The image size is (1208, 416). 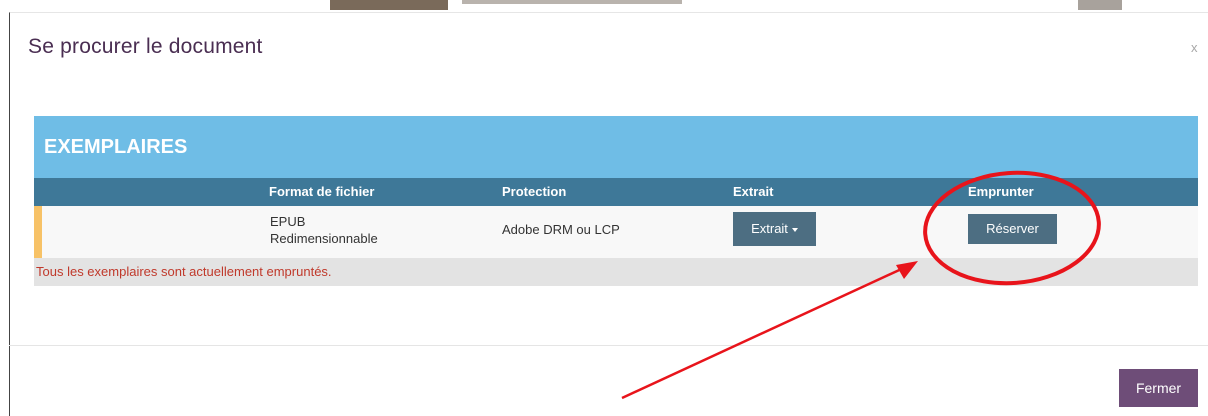 What do you see at coordinates (1194, 47) in the screenshot?
I see `close-icon: x` at bounding box center [1194, 47].